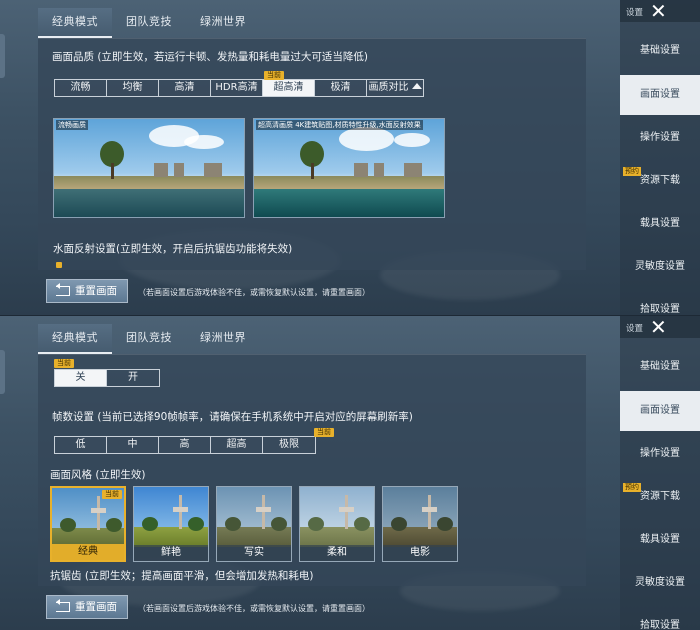 The height and width of the screenshot is (630, 700). What do you see at coordinates (112, 494) in the screenshot?
I see `style-current-badge: 当前` at bounding box center [112, 494].